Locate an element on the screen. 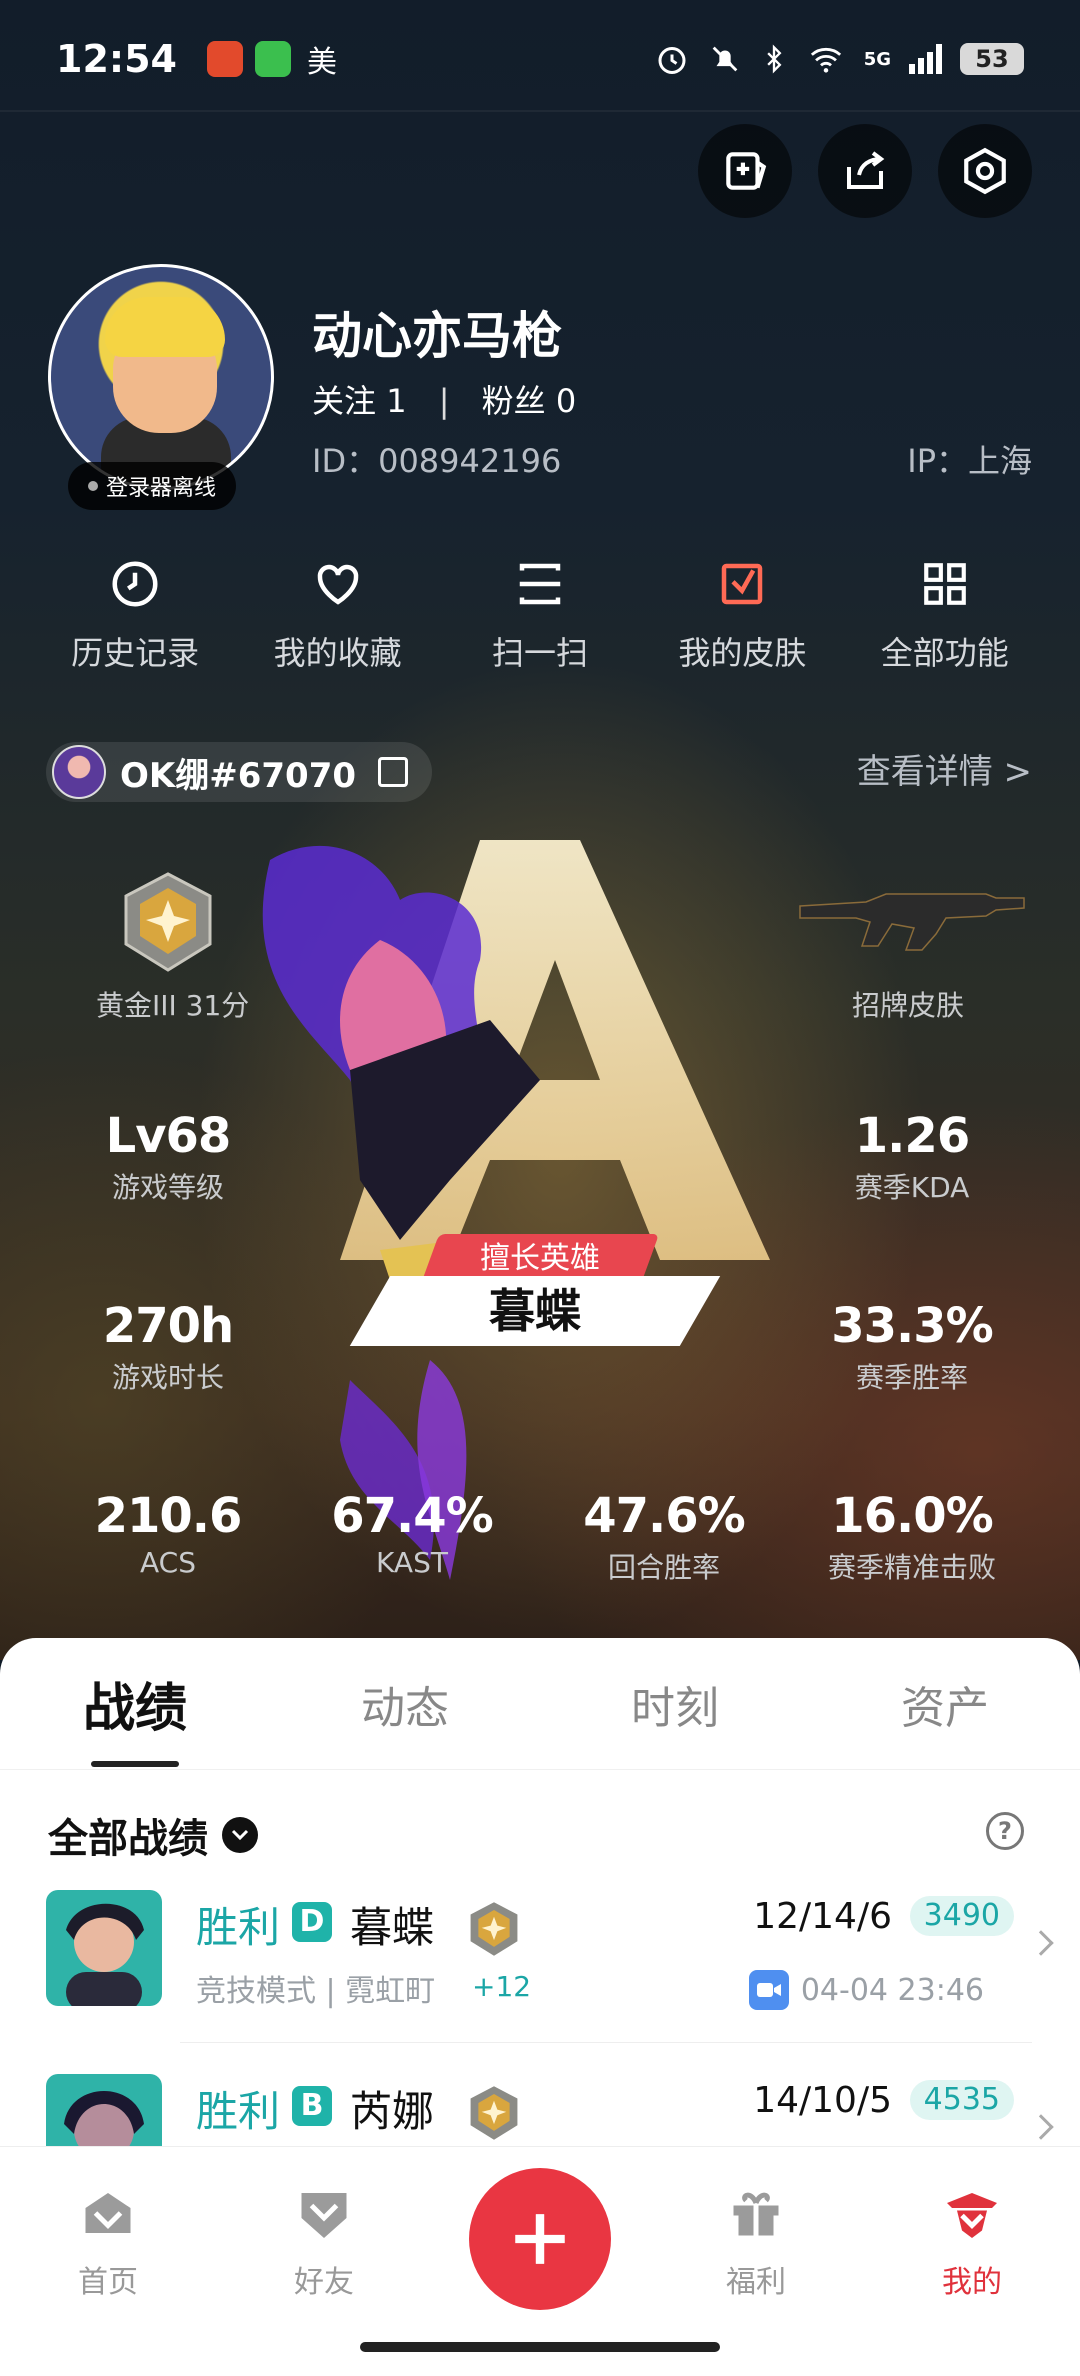 Image resolution: width=1080 pixels, height=2376 pixels. message-notification-icon is located at coordinates (272, 59).